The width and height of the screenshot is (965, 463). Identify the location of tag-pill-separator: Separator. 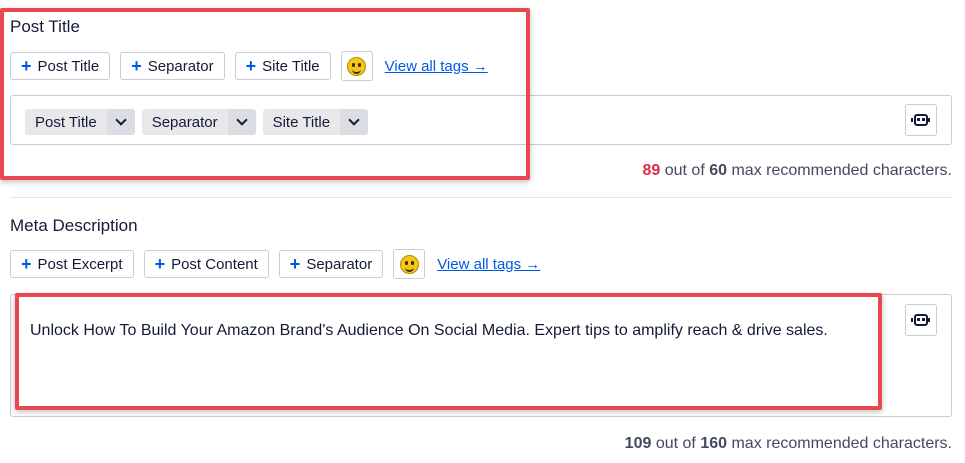
(198, 122).